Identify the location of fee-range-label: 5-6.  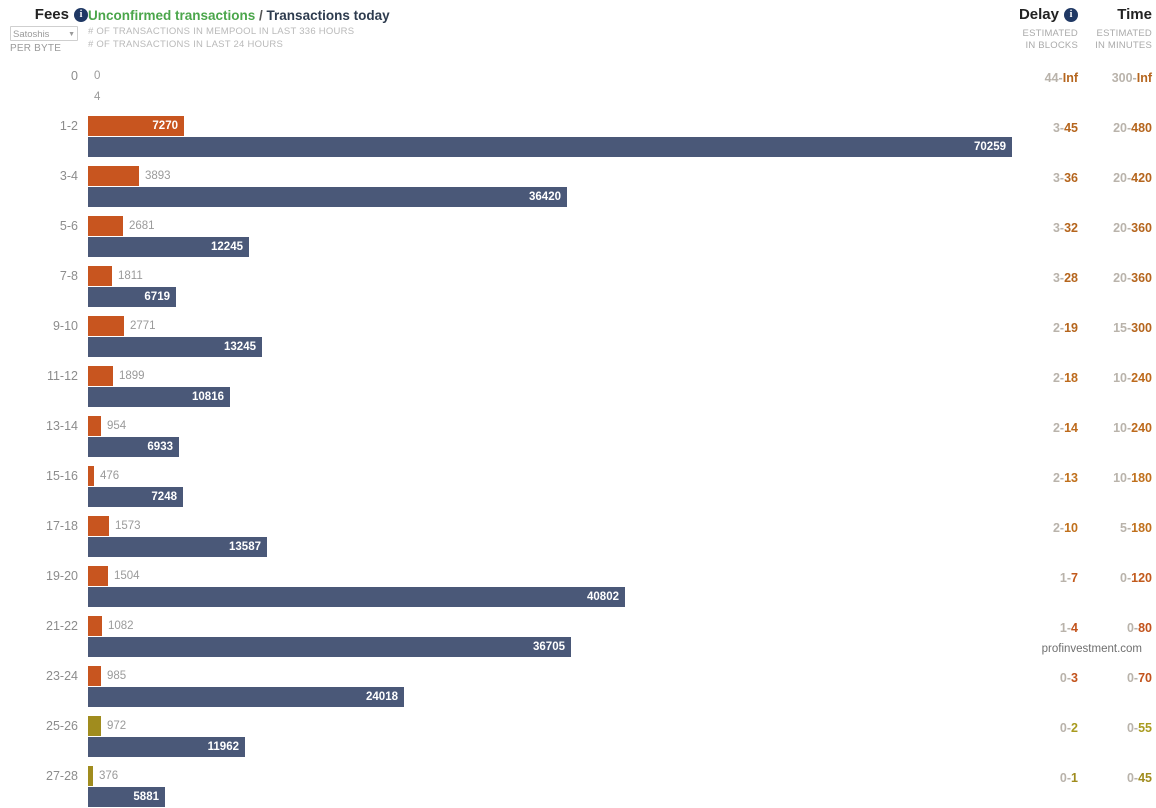
(68, 226).